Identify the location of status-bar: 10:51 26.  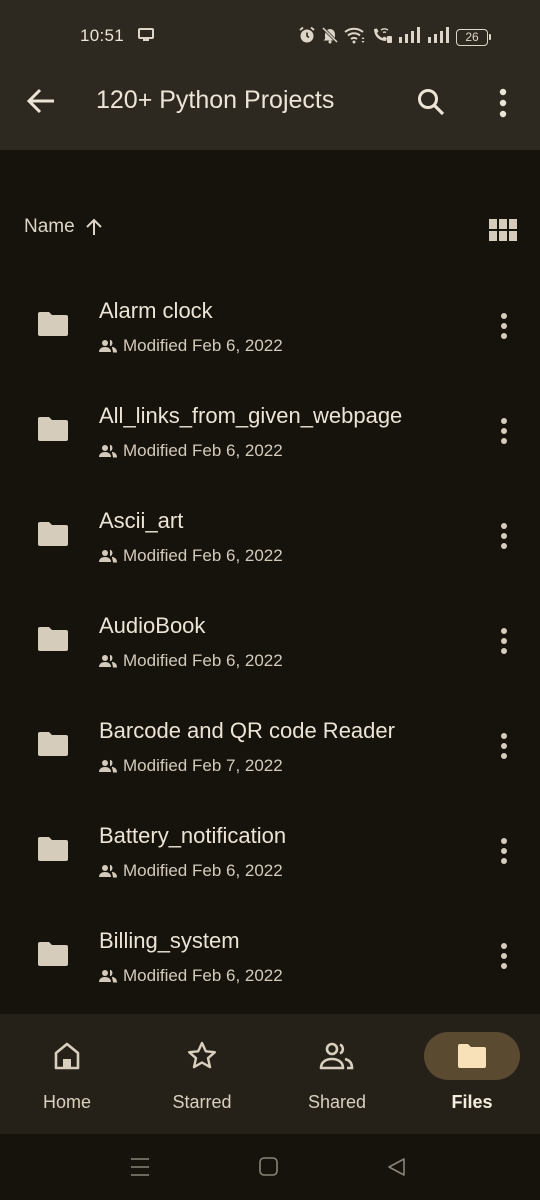
(270, 37).